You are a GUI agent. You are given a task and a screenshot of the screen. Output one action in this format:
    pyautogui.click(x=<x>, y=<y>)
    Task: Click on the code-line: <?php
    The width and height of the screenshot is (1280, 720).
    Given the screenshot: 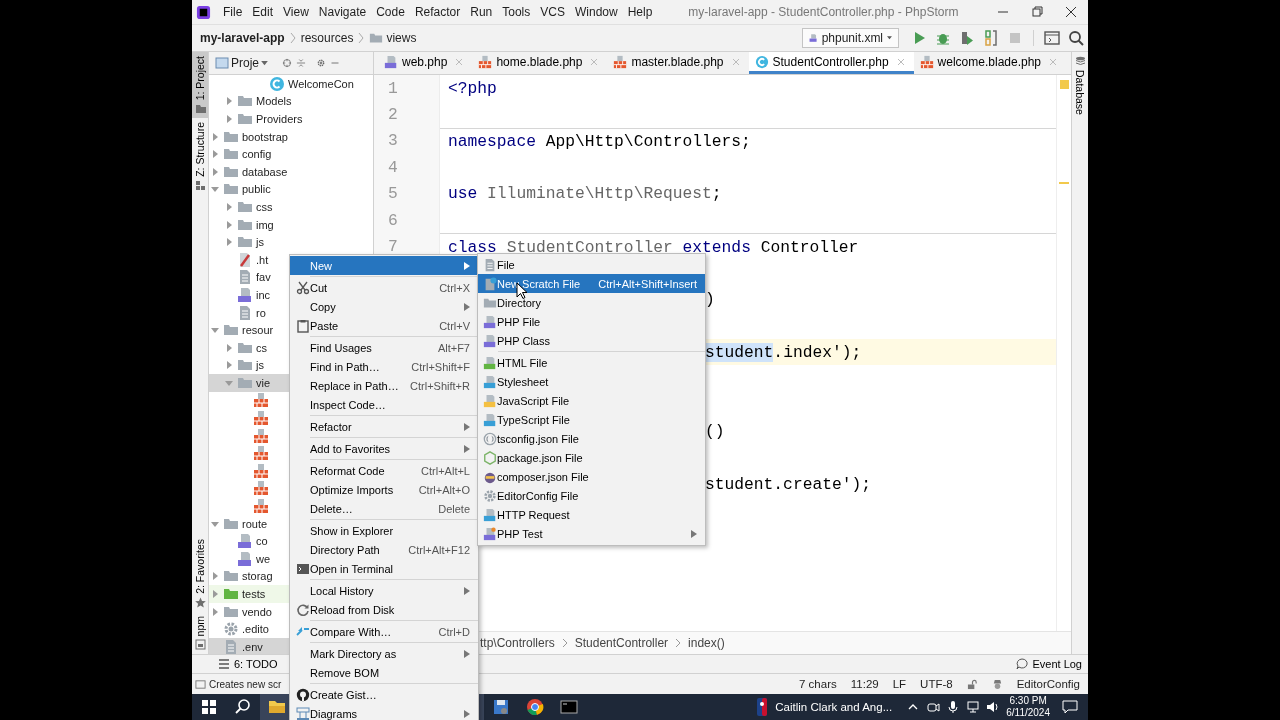 What is the action you would take?
    pyautogui.click(x=472, y=88)
    